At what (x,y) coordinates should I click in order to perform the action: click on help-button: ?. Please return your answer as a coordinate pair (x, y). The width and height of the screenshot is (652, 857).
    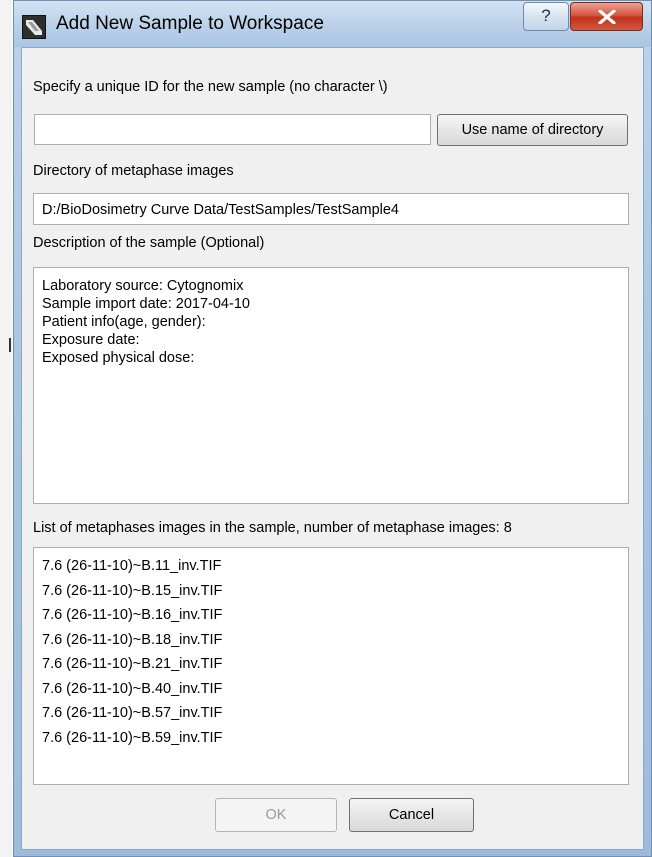
    Looking at the image, I should click on (546, 16).